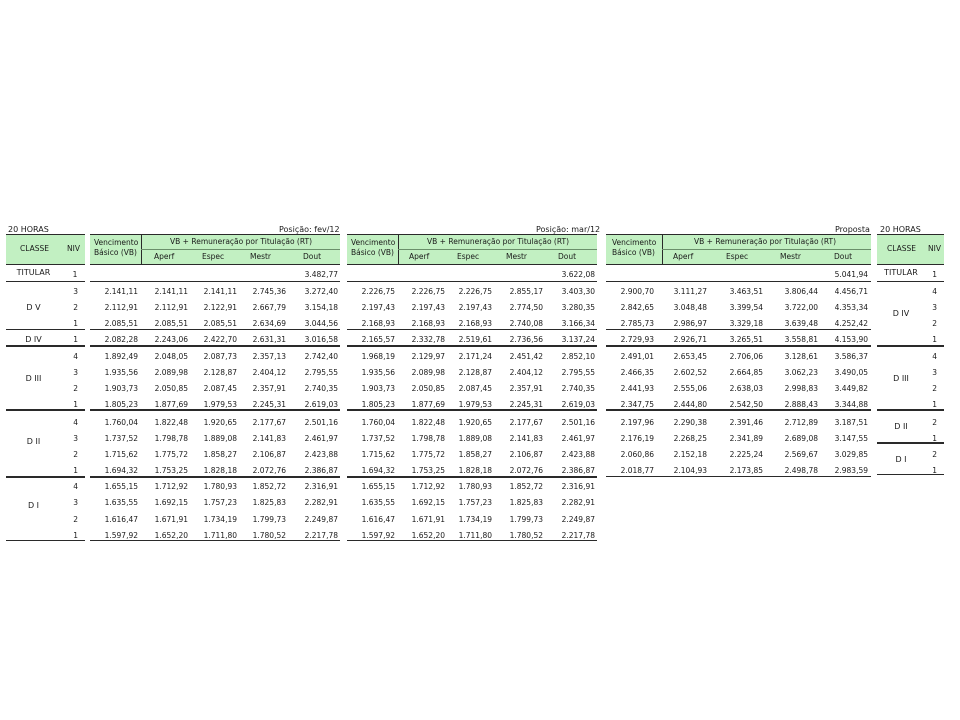 The image size is (960, 720). What do you see at coordinates (637, 454) in the screenshot?
I see `table-cell: 2.060,86` at bounding box center [637, 454].